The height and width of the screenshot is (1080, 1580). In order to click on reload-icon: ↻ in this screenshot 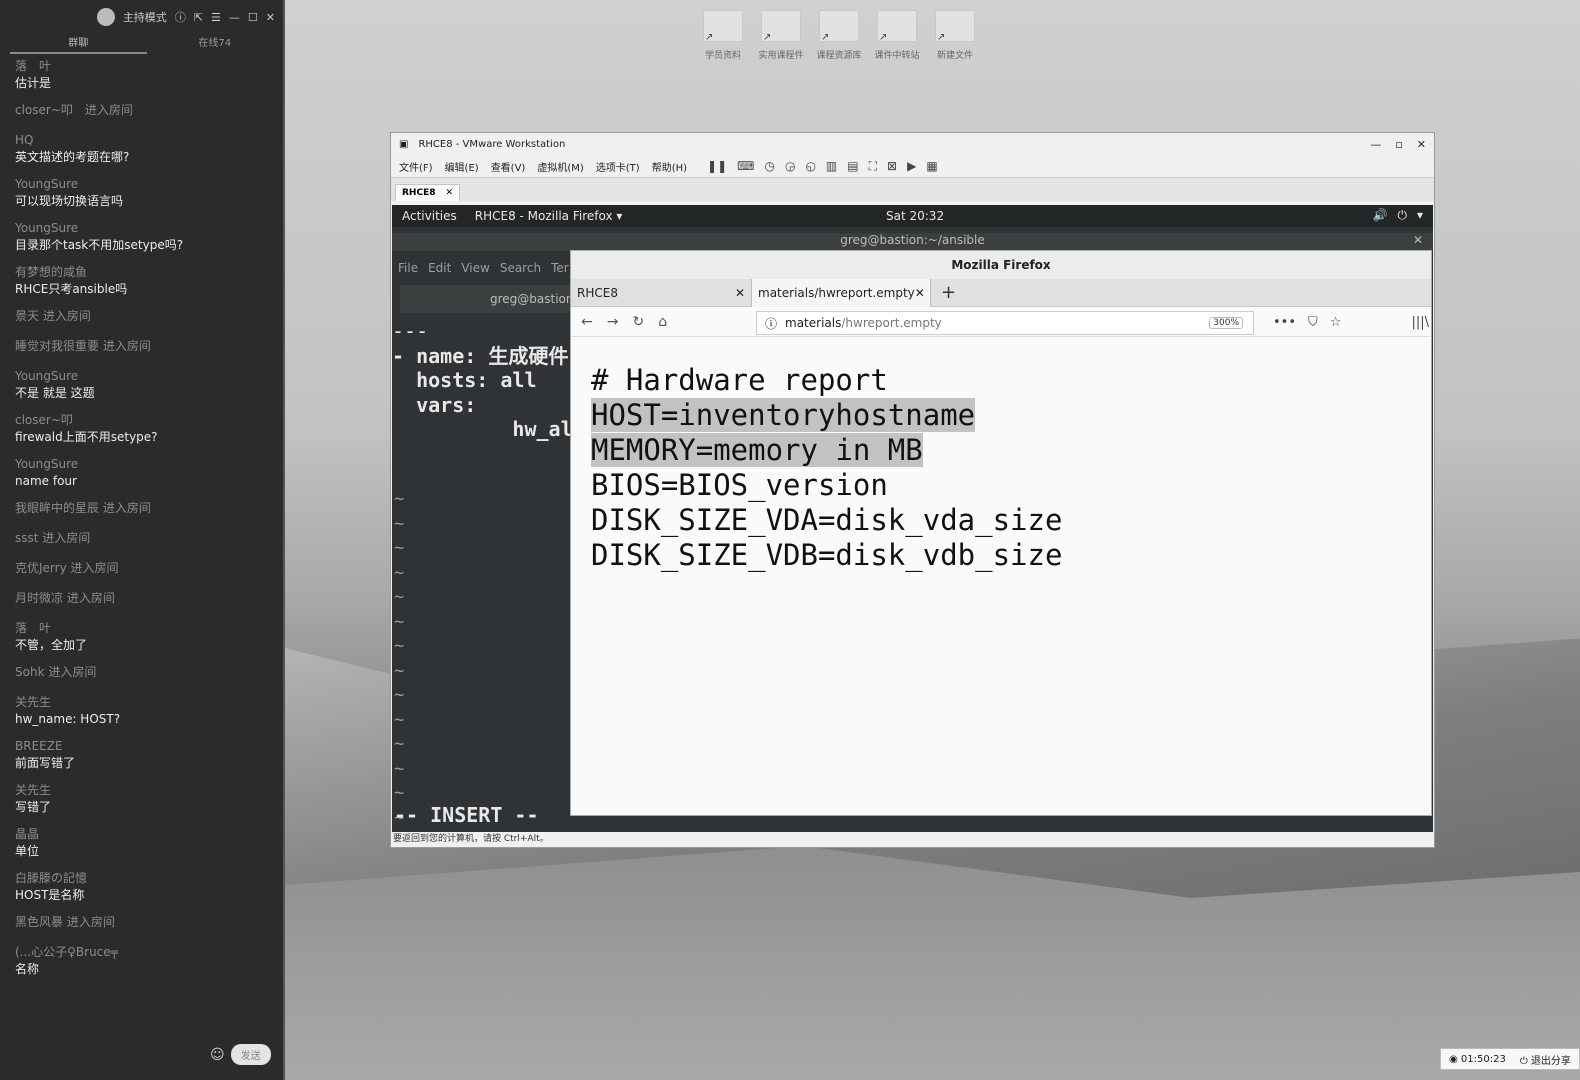, I will do `click(638, 322)`.